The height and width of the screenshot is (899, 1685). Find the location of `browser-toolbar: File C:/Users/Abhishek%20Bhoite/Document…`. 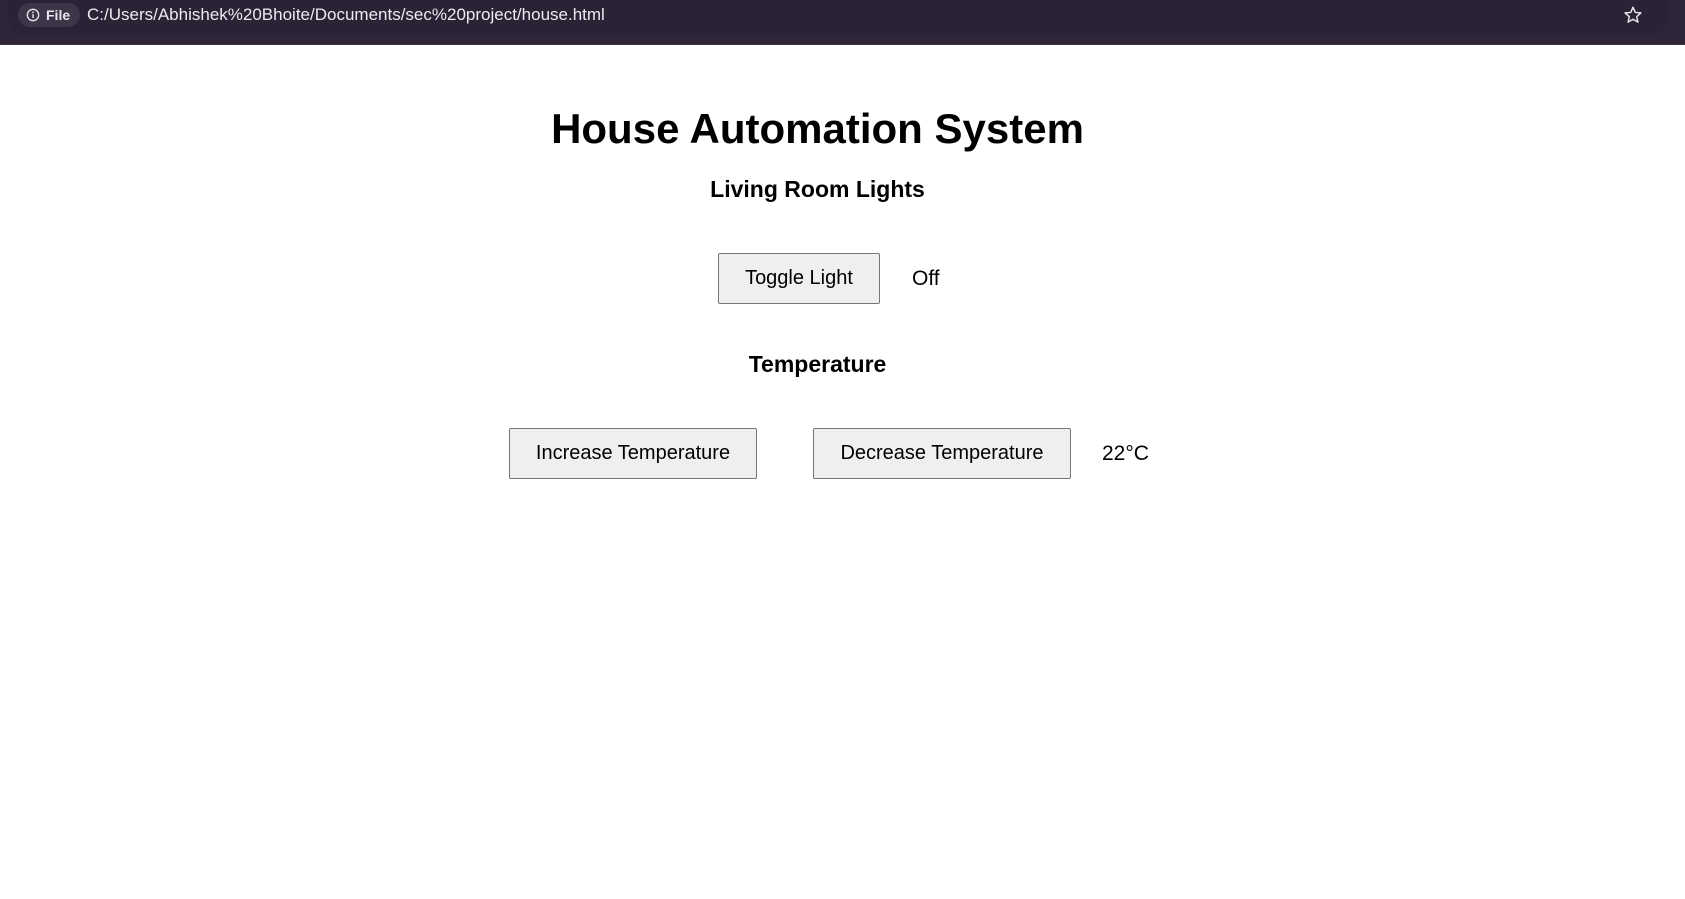

browser-toolbar: File C:/Users/Abhishek%20Bhoite/Document… is located at coordinates (842, 22).